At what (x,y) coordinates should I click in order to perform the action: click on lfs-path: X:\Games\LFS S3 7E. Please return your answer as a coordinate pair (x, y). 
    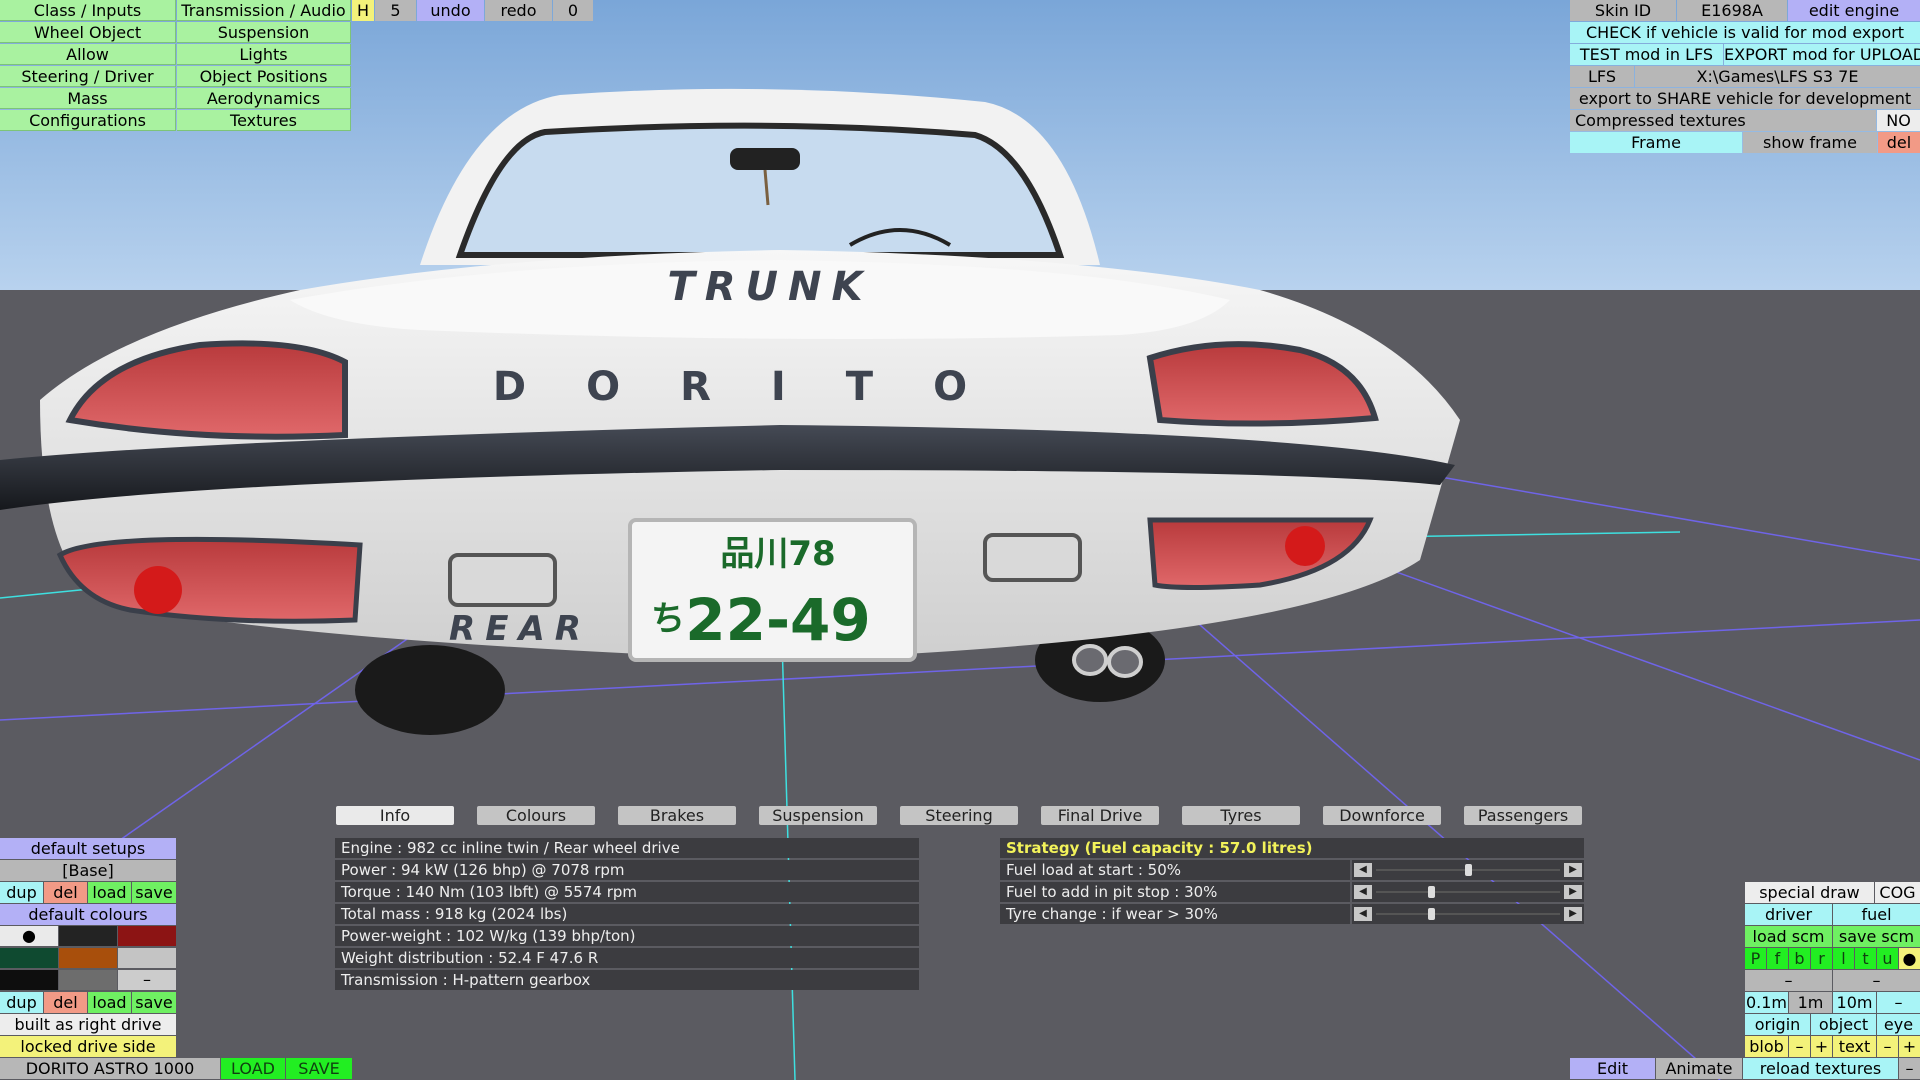
    Looking at the image, I should click on (1777, 76).